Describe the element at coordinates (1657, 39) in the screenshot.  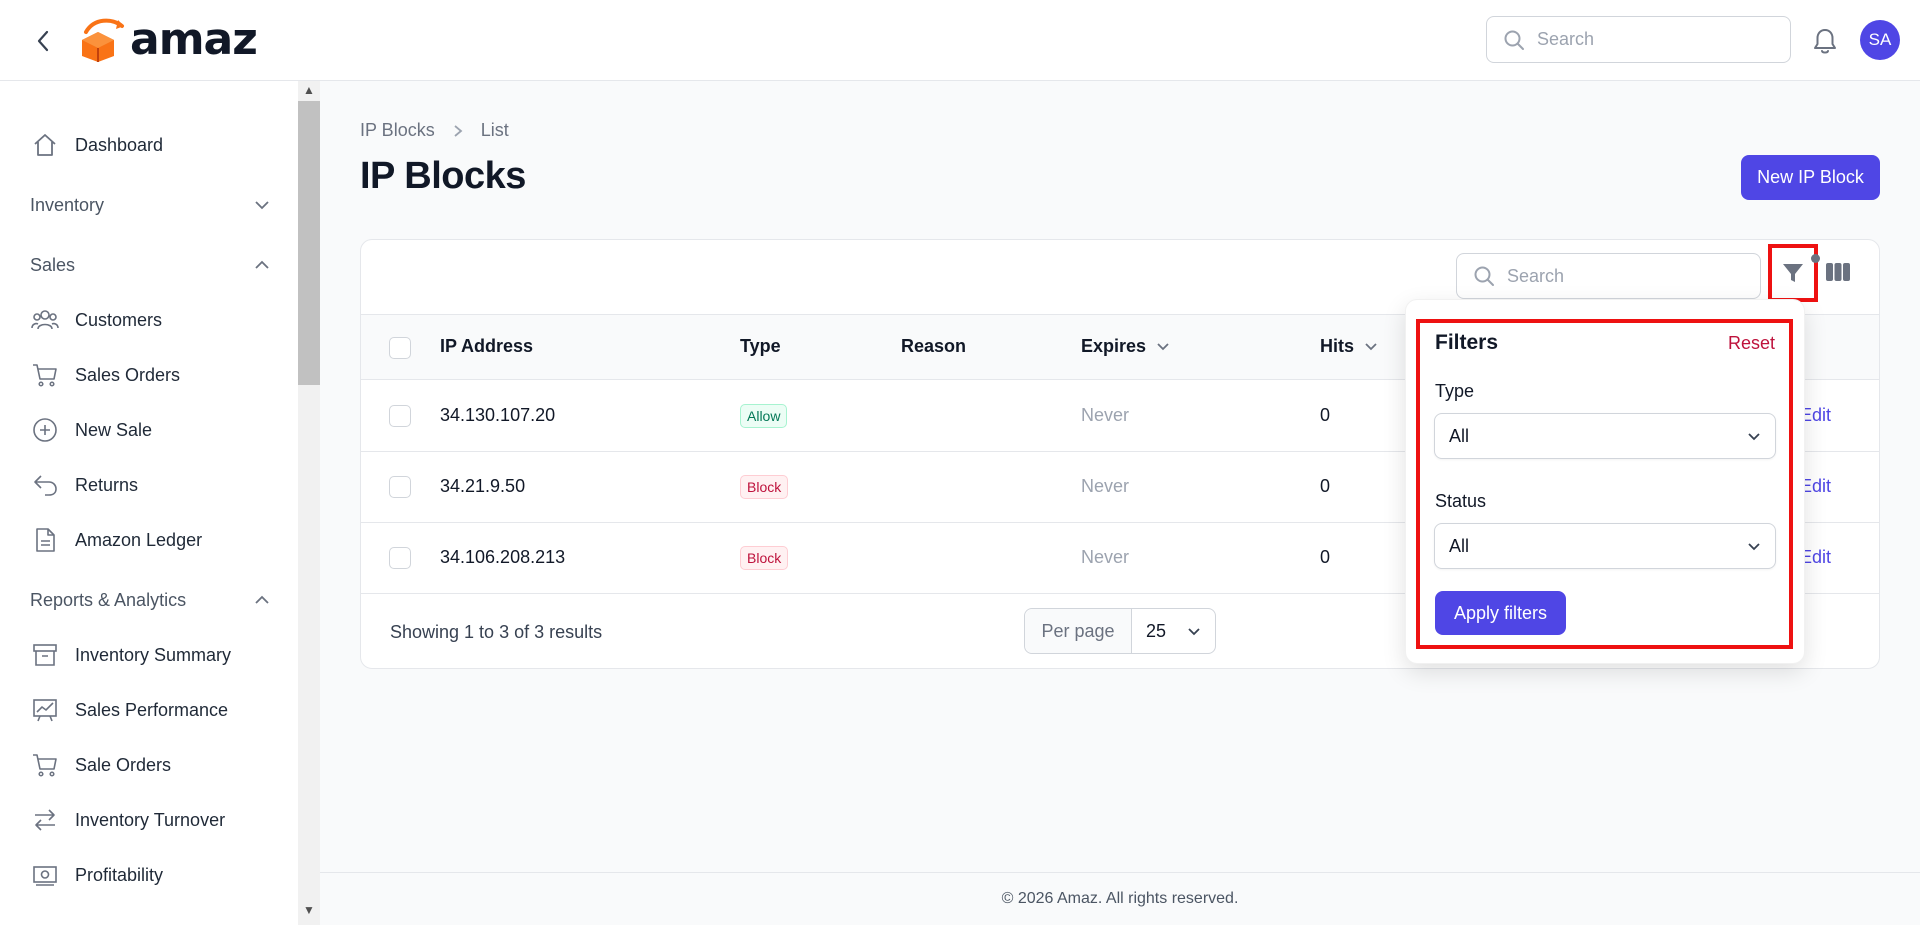
I see `global-search-input` at that location.